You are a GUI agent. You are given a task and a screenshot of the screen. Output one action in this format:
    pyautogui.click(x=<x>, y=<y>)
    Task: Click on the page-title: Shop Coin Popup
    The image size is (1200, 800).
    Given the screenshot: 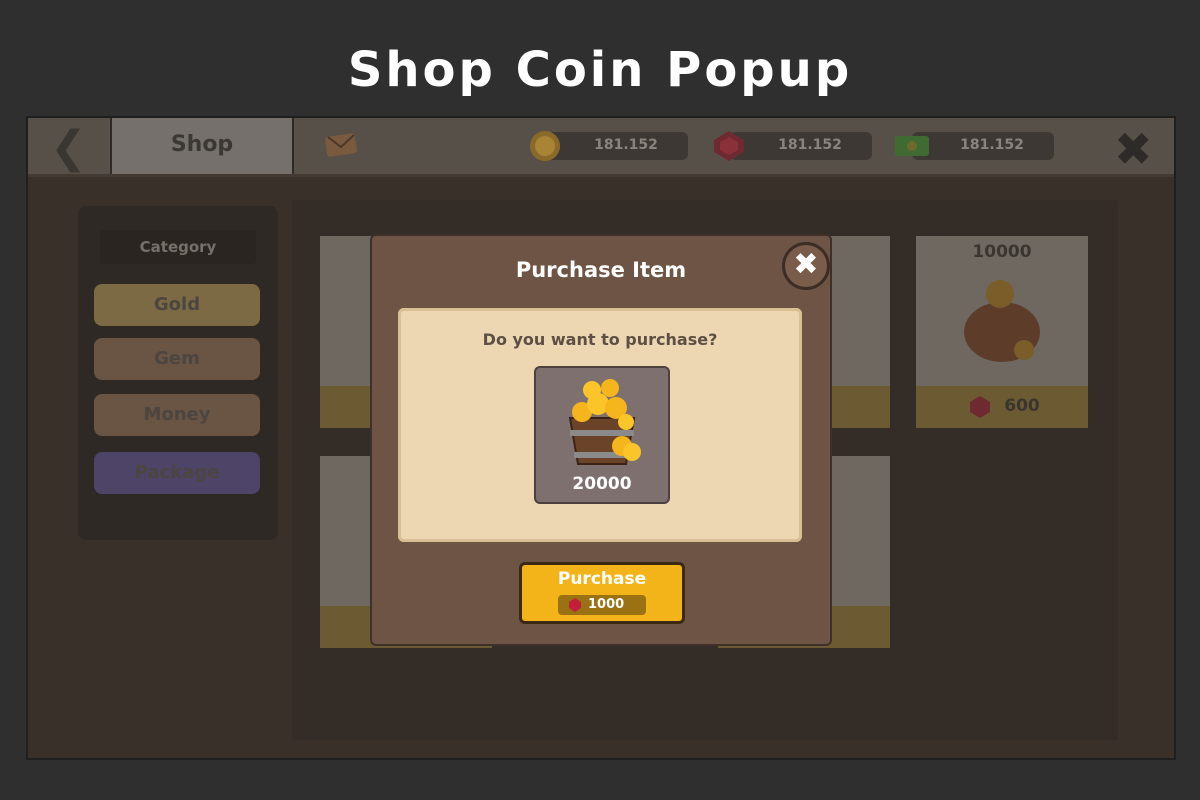 What is the action you would take?
    pyautogui.click(x=600, y=70)
    